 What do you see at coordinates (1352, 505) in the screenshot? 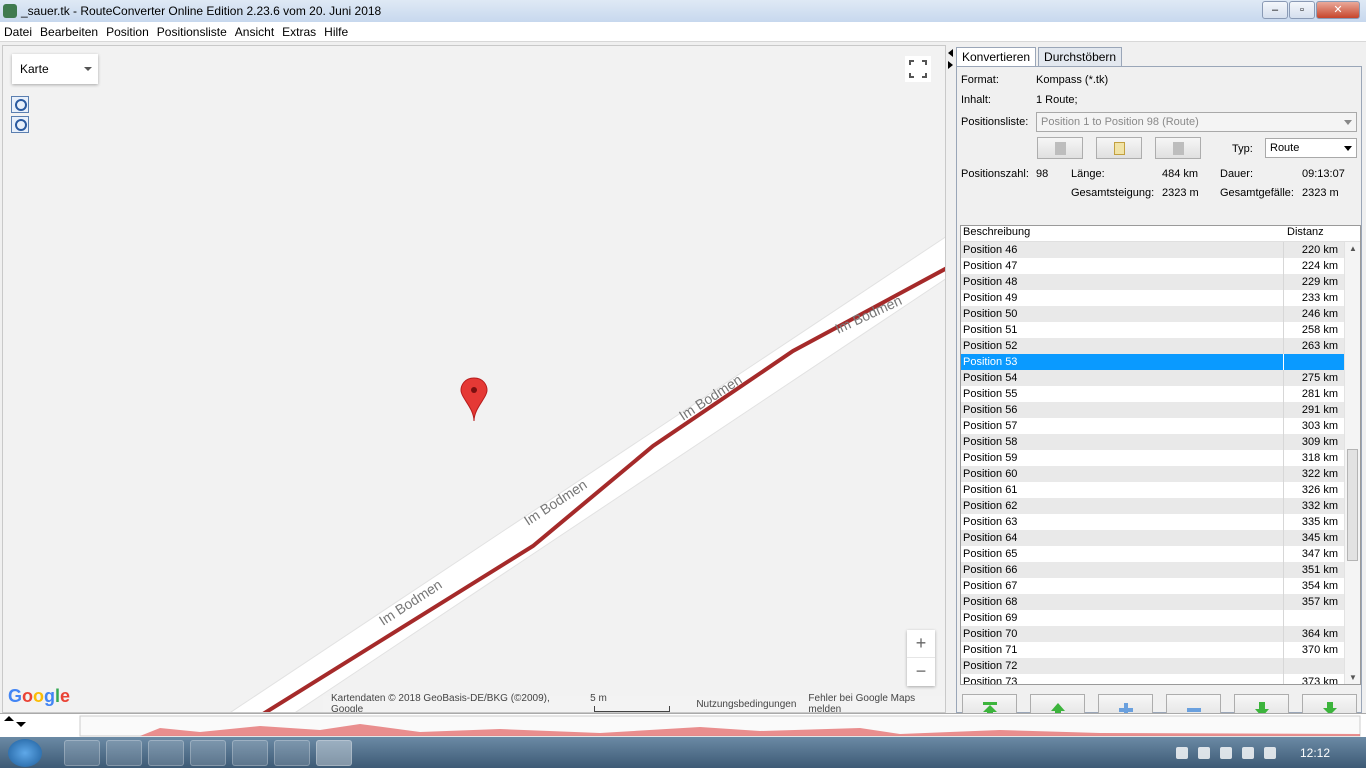
I see `scroll-thumb` at bounding box center [1352, 505].